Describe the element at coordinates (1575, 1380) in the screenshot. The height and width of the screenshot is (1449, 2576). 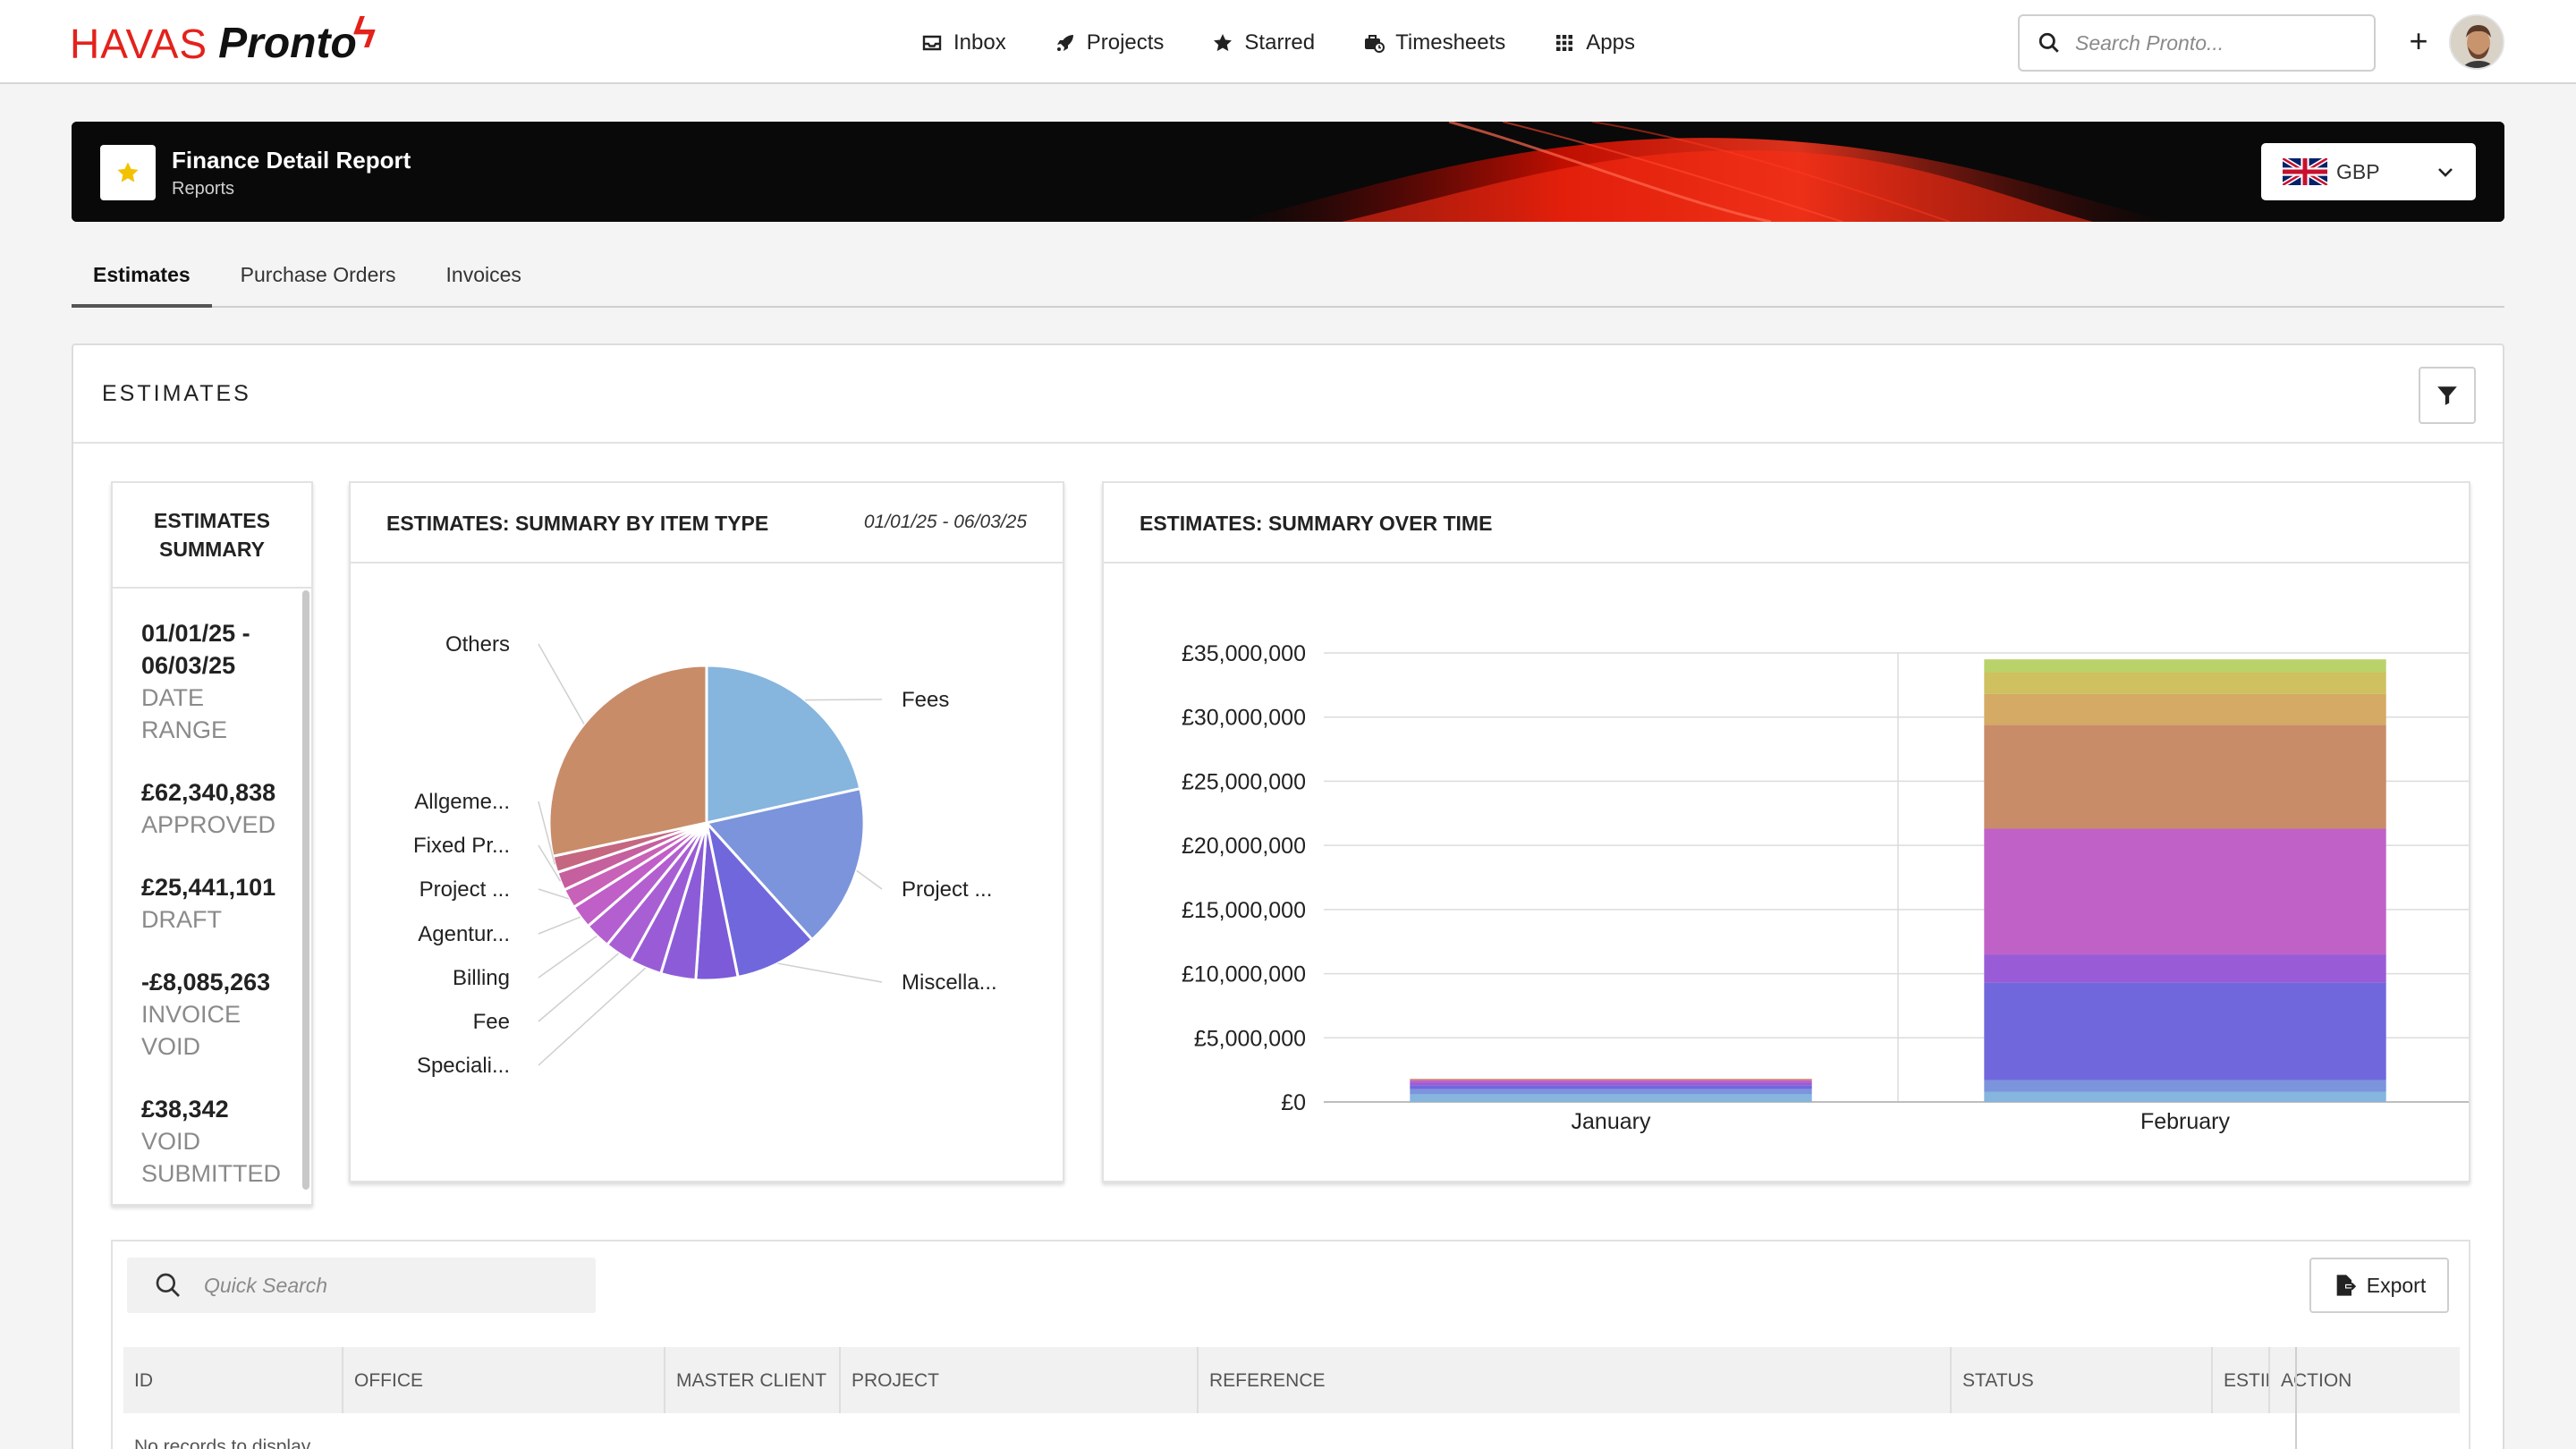
I see `column-header-reference: REFERENCE` at that location.